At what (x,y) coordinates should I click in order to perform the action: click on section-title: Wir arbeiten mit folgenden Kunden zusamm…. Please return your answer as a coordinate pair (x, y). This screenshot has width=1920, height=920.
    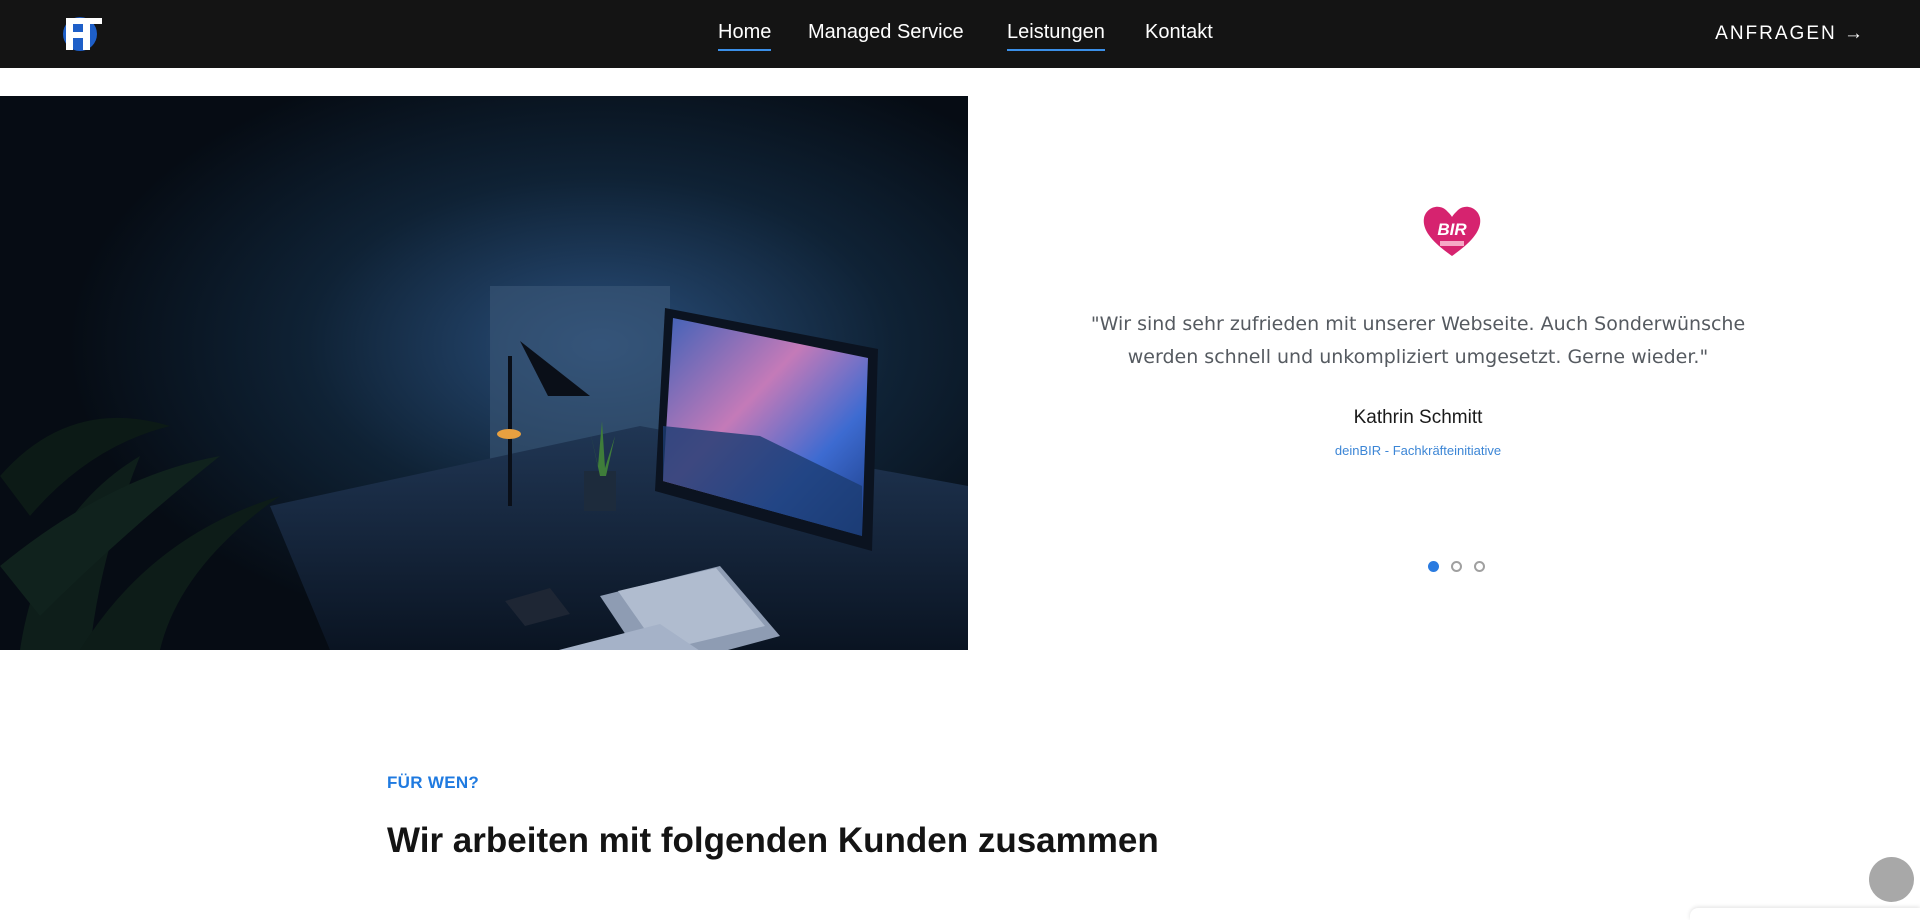
    Looking at the image, I should click on (773, 840).